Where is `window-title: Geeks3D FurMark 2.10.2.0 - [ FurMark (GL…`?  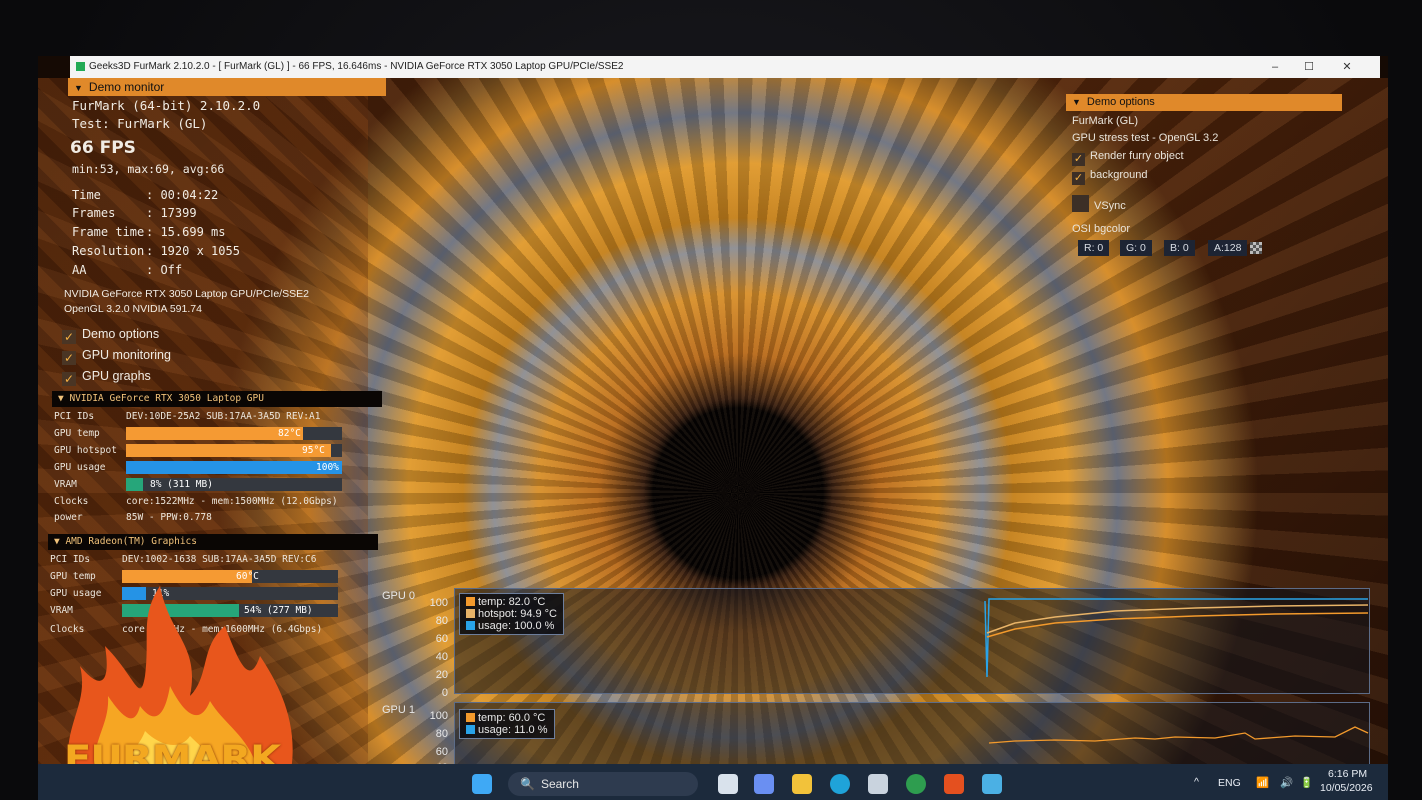 window-title: Geeks3D FurMark 2.10.2.0 - [ FurMark (GL… is located at coordinates (356, 66).